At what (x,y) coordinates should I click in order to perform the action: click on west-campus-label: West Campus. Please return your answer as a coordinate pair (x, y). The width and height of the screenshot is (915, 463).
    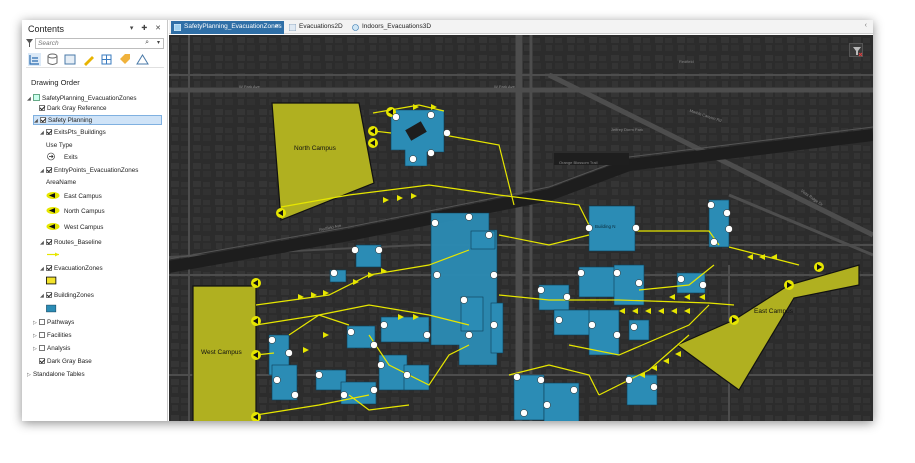
    Looking at the image, I should click on (221, 352).